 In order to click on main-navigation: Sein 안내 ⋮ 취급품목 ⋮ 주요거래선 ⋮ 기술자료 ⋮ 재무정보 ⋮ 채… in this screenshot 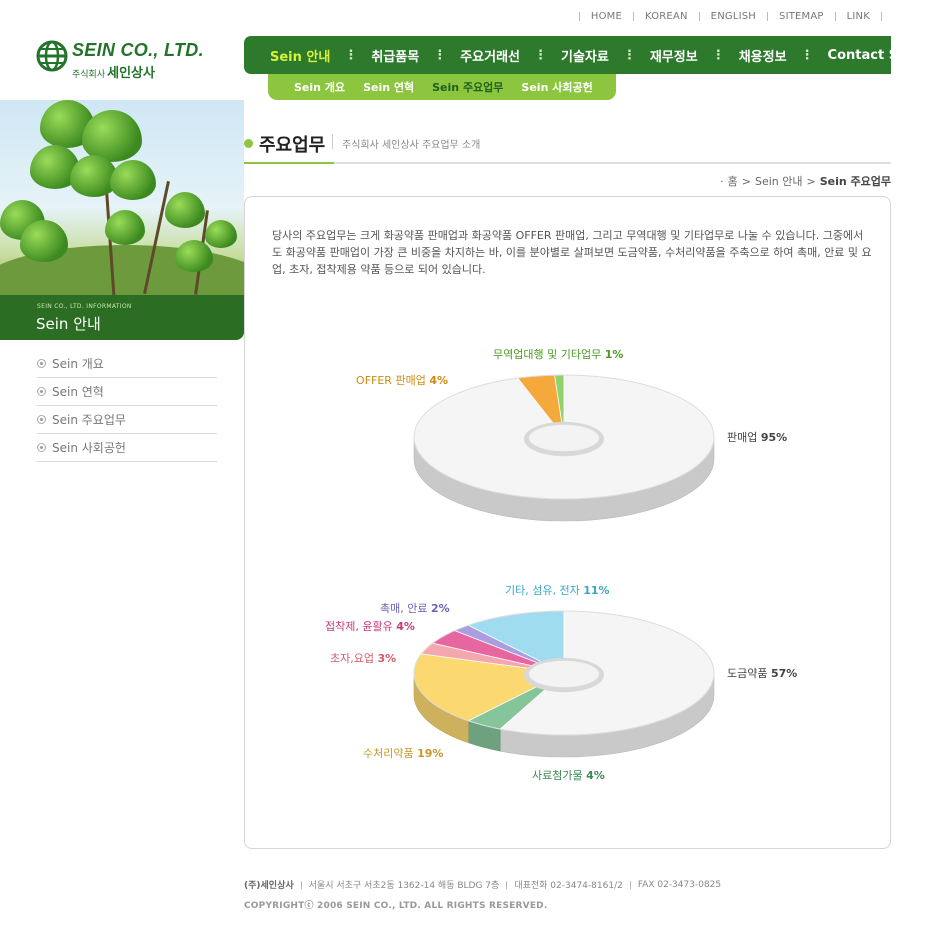, I will do `click(582, 55)`.